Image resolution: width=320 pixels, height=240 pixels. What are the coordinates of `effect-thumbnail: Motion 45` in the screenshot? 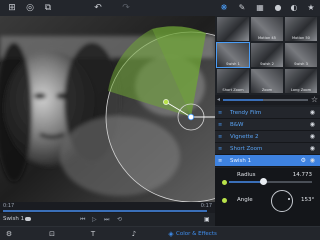 It's located at (267, 29).